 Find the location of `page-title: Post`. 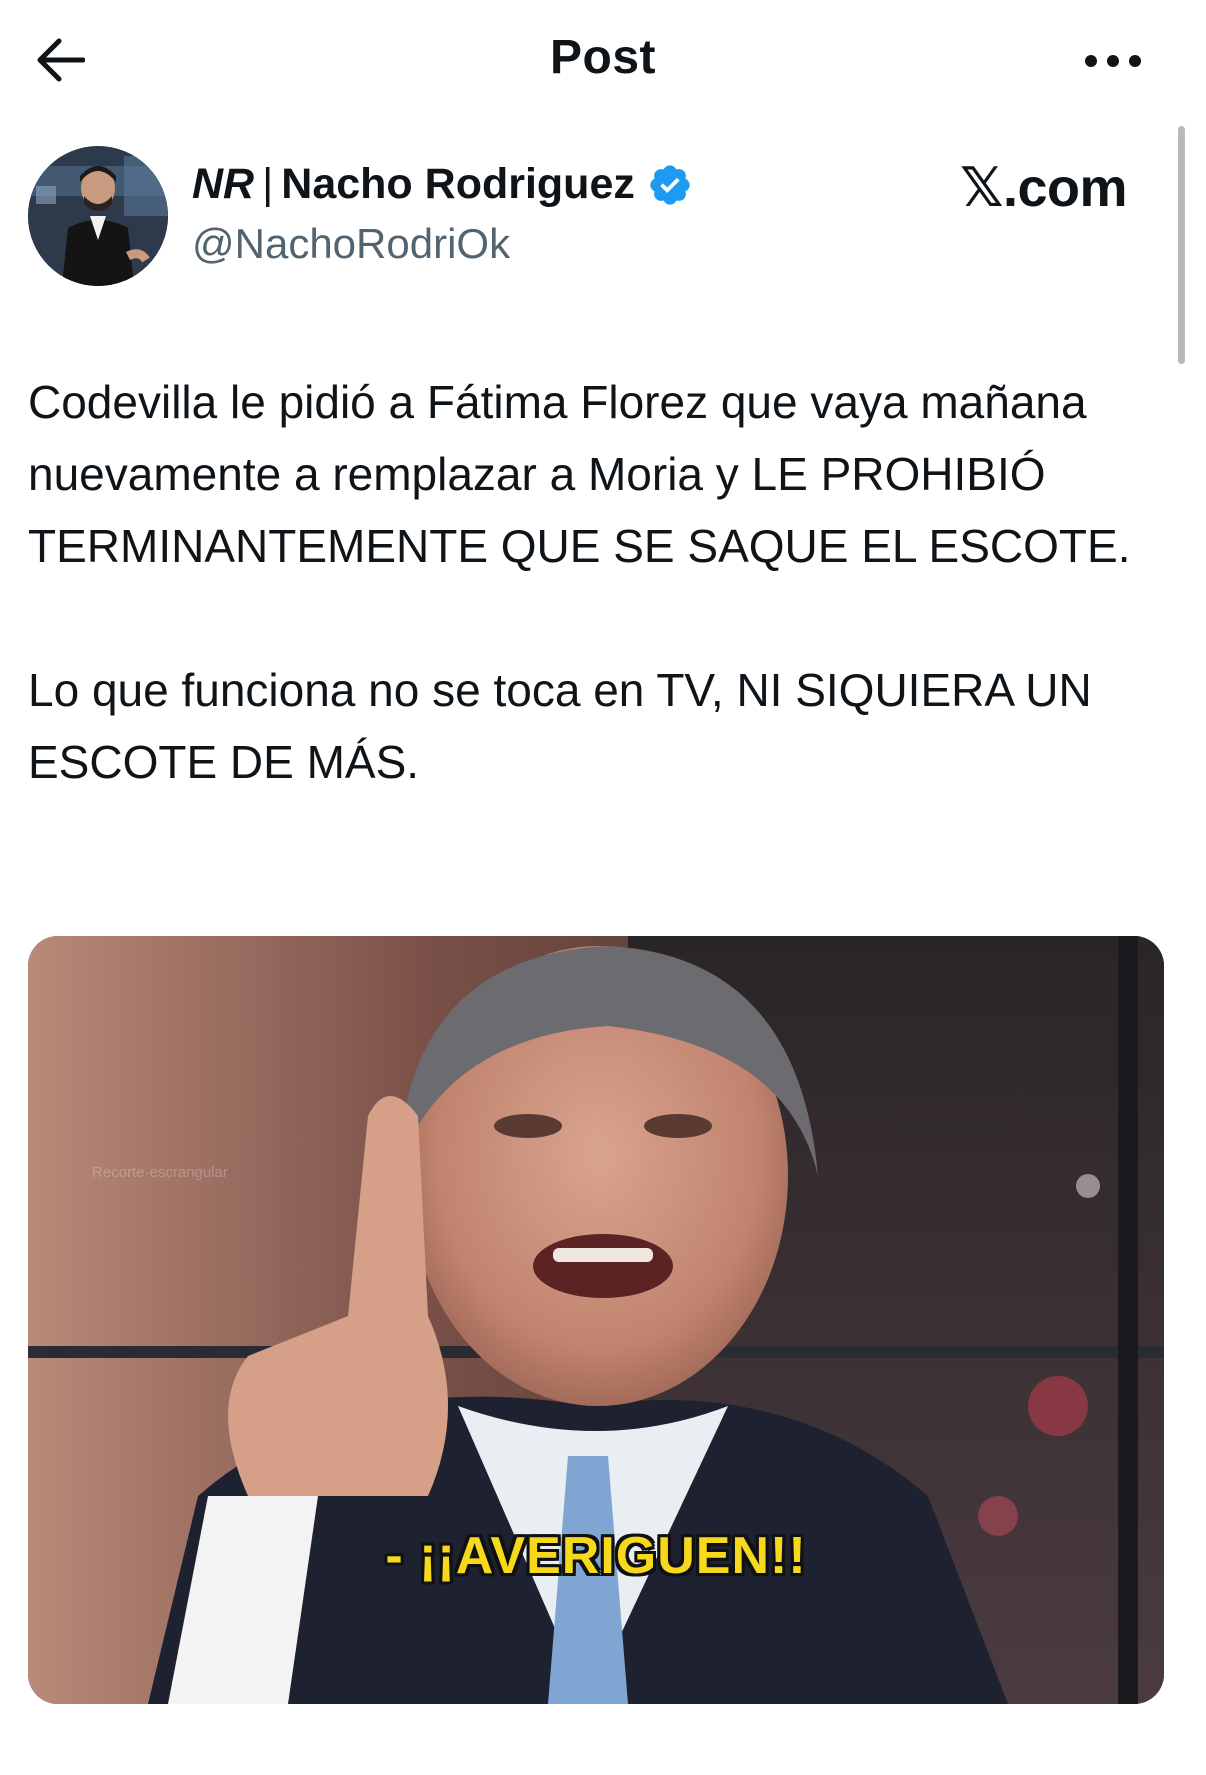

page-title: Post is located at coordinates (602, 57).